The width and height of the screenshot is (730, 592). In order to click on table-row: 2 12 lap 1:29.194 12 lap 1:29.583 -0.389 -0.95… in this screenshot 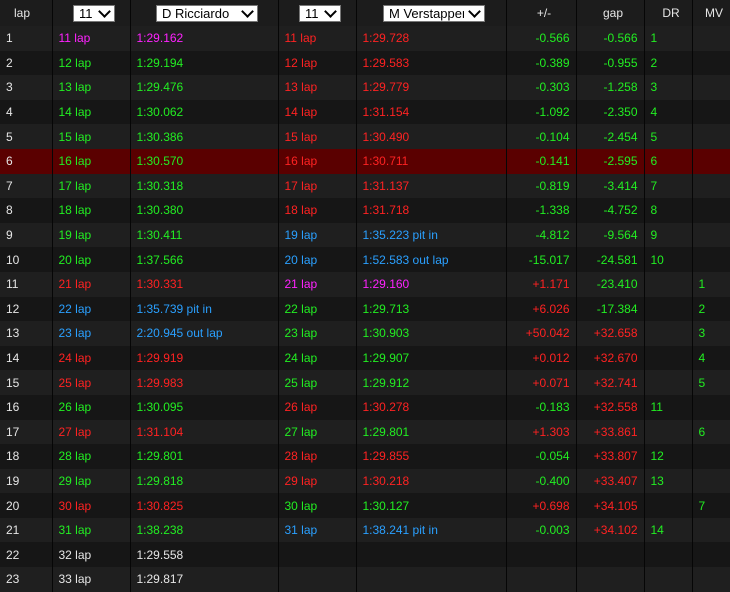, I will do `click(365, 63)`.